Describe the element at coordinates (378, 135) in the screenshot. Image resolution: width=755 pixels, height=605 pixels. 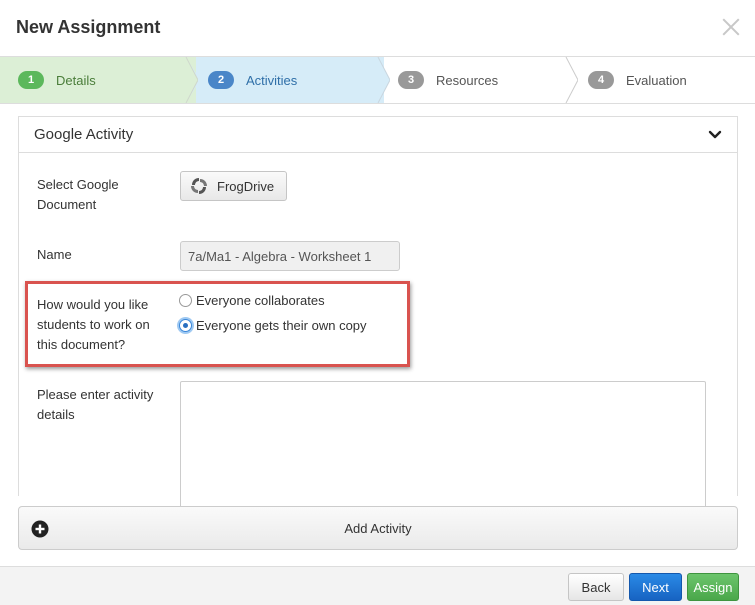
I see `activity-panel-header: Google Activity` at that location.